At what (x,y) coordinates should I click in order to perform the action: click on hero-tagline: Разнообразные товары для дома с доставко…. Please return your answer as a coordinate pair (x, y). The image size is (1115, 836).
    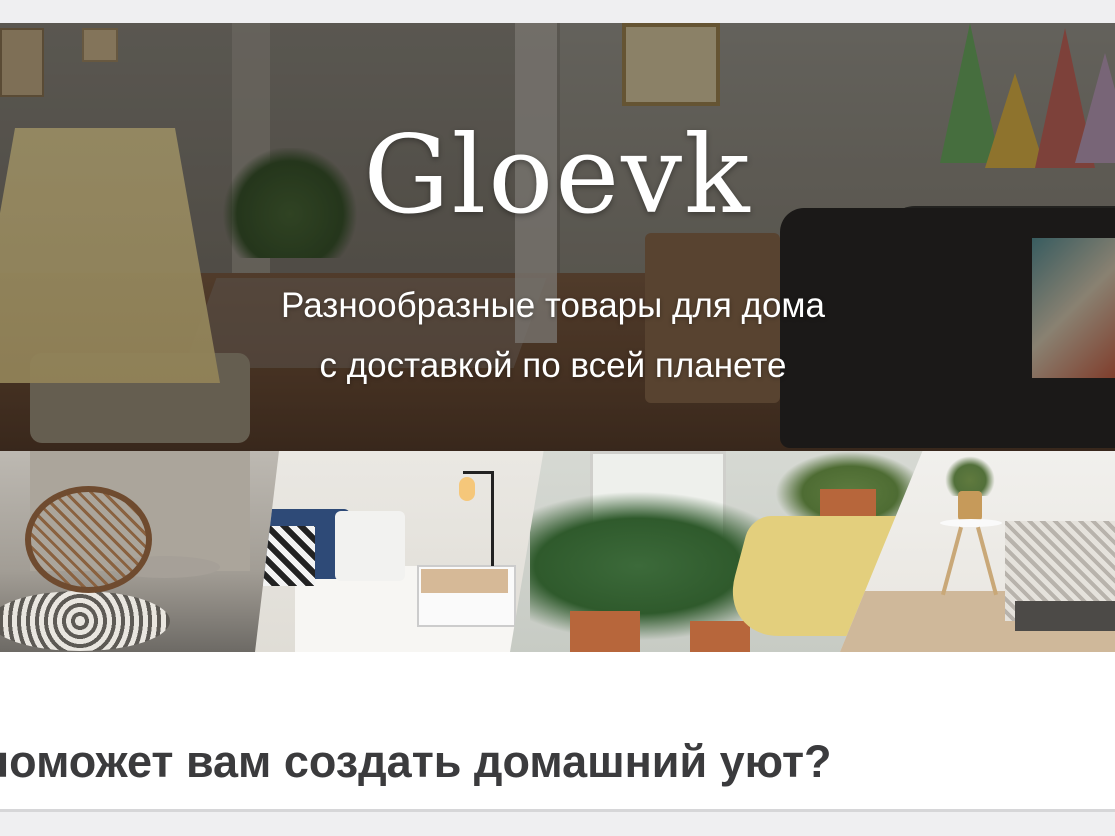
    Looking at the image, I should click on (553, 336).